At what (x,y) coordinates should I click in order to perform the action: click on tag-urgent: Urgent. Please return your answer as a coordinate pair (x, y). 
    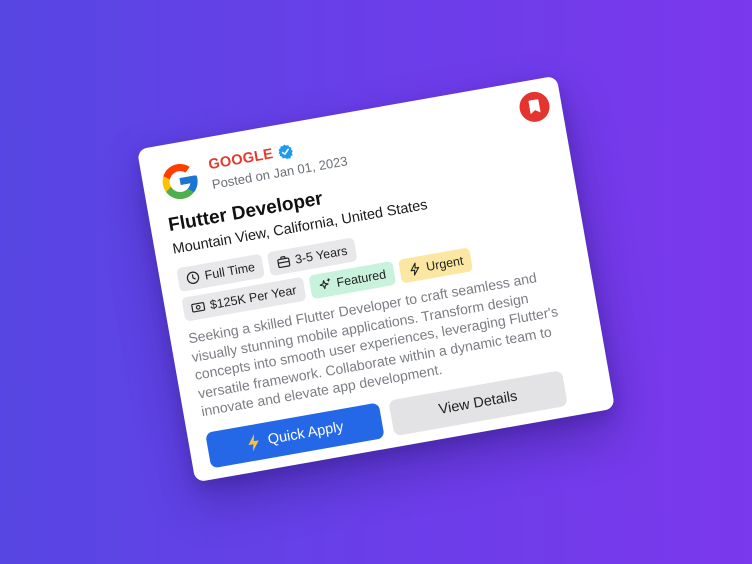
    Looking at the image, I should click on (435, 265).